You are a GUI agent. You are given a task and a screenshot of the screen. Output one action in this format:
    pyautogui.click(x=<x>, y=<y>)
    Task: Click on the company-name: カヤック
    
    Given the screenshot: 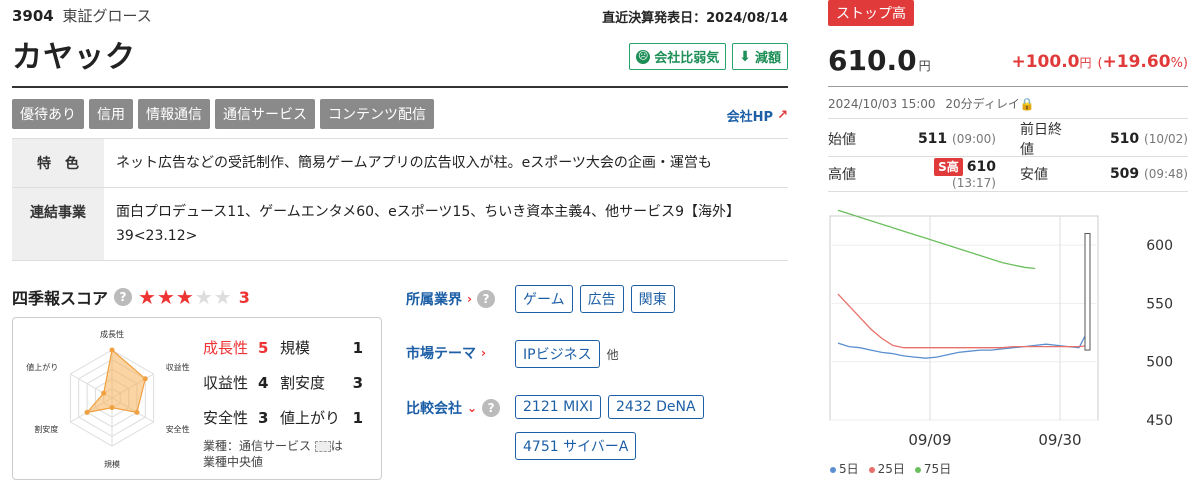 What is the action you would take?
    pyautogui.click(x=74, y=57)
    